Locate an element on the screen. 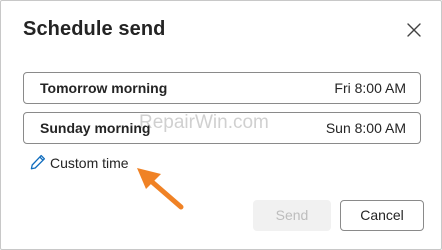  custom-time-label: Custom time is located at coordinates (89, 163).